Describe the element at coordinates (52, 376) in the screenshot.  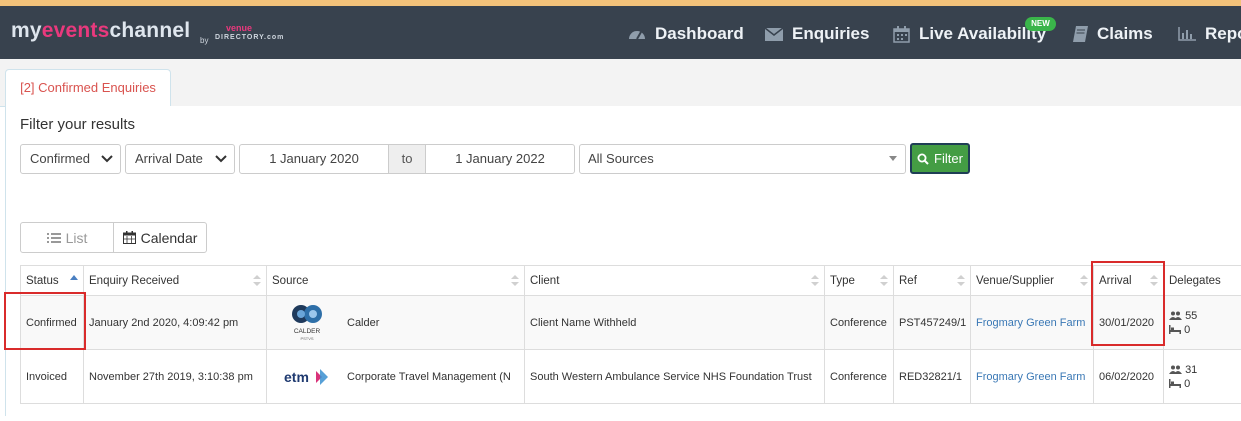
I see `cell-status: Invoiced` at that location.